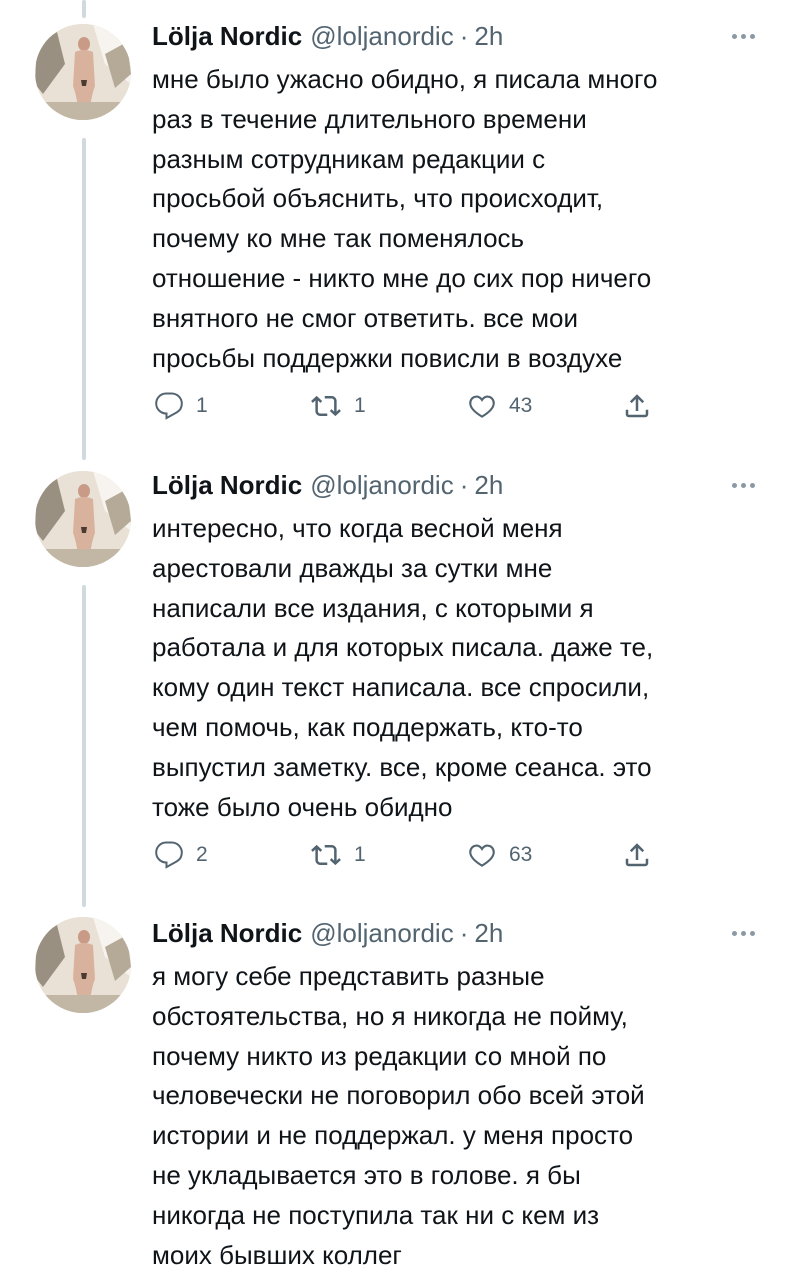  What do you see at coordinates (521, 854) in the screenshot?
I see `like-count: 63` at bounding box center [521, 854].